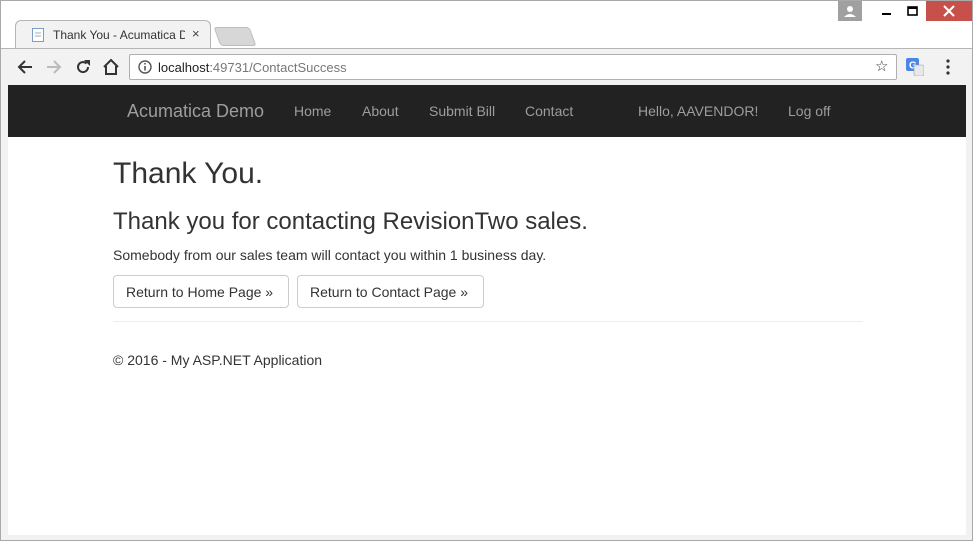 The image size is (973, 541). Describe the element at coordinates (513, 67) in the screenshot. I see `address-bar: localhost:49731/ContactSuccess ☆` at that location.